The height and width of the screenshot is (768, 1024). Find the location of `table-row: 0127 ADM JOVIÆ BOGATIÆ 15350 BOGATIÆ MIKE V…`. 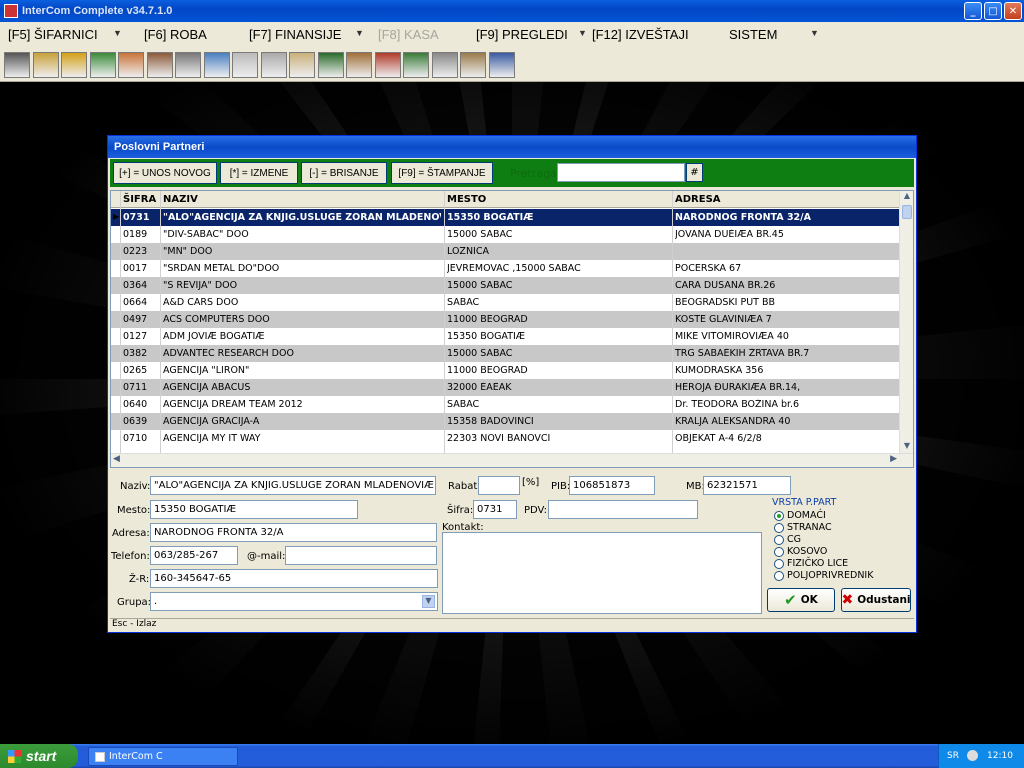

table-row: 0127 ADM JOVIÆ BOGATIÆ 15350 BOGATIÆ MIKE V… is located at coordinates (506, 336).